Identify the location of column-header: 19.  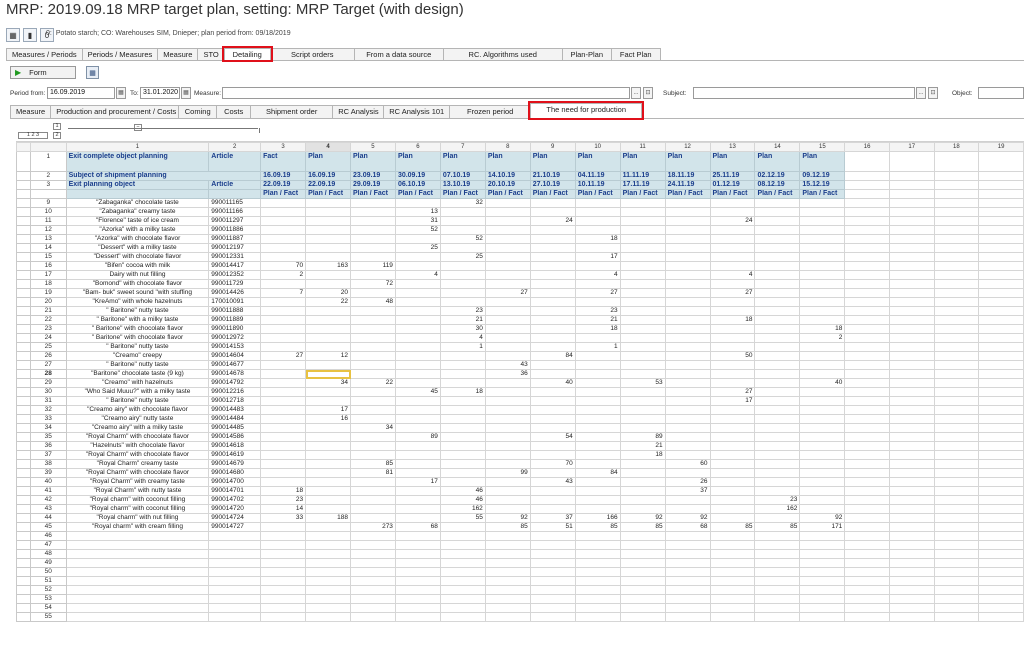
(1001, 147).